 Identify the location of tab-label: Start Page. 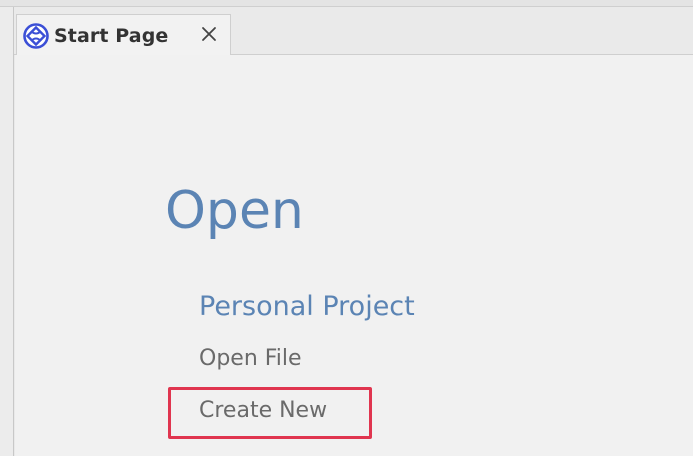
(111, 35).